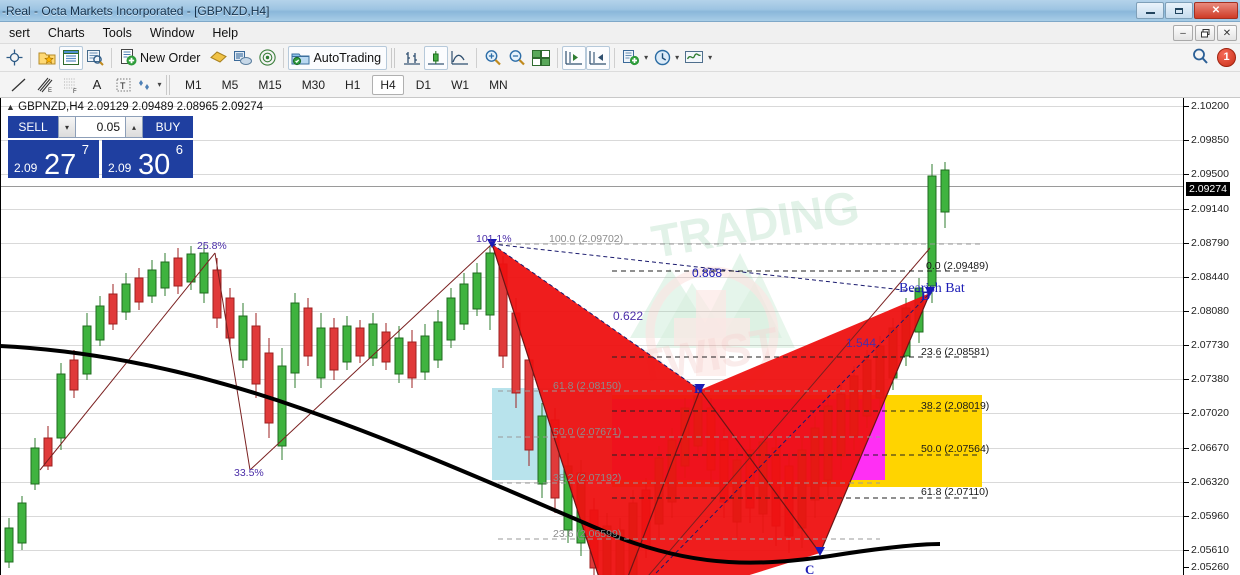 The height and width of the screenshot is (575, 1240). Describe the element at coordinates (159, 84) in the screenshot. I see `shapes-caret-icon: ▾` at that location.